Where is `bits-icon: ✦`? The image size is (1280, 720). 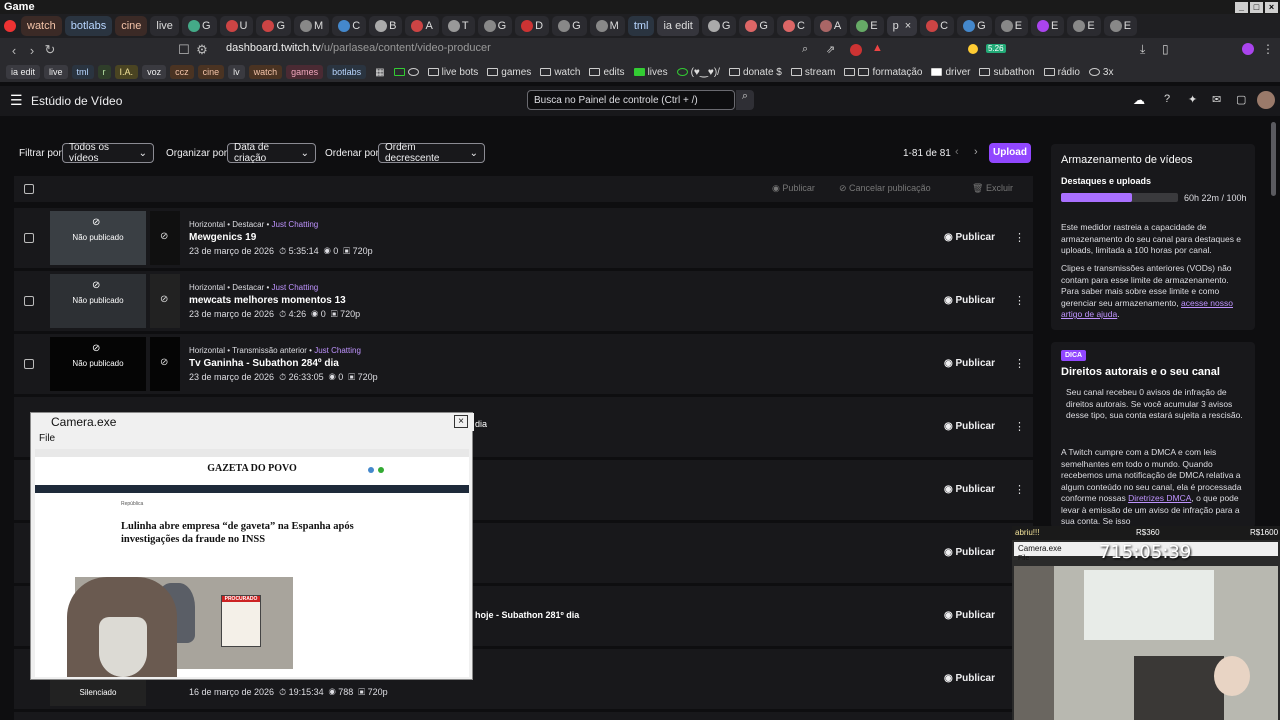
bits-icon: ✦ is located at coordinates (1192, 99).